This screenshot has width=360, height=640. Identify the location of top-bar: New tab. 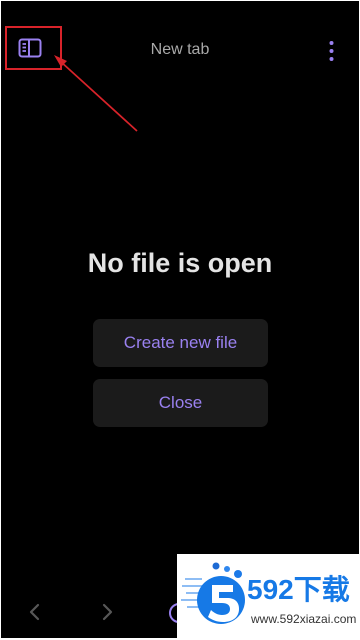
(180, 49).